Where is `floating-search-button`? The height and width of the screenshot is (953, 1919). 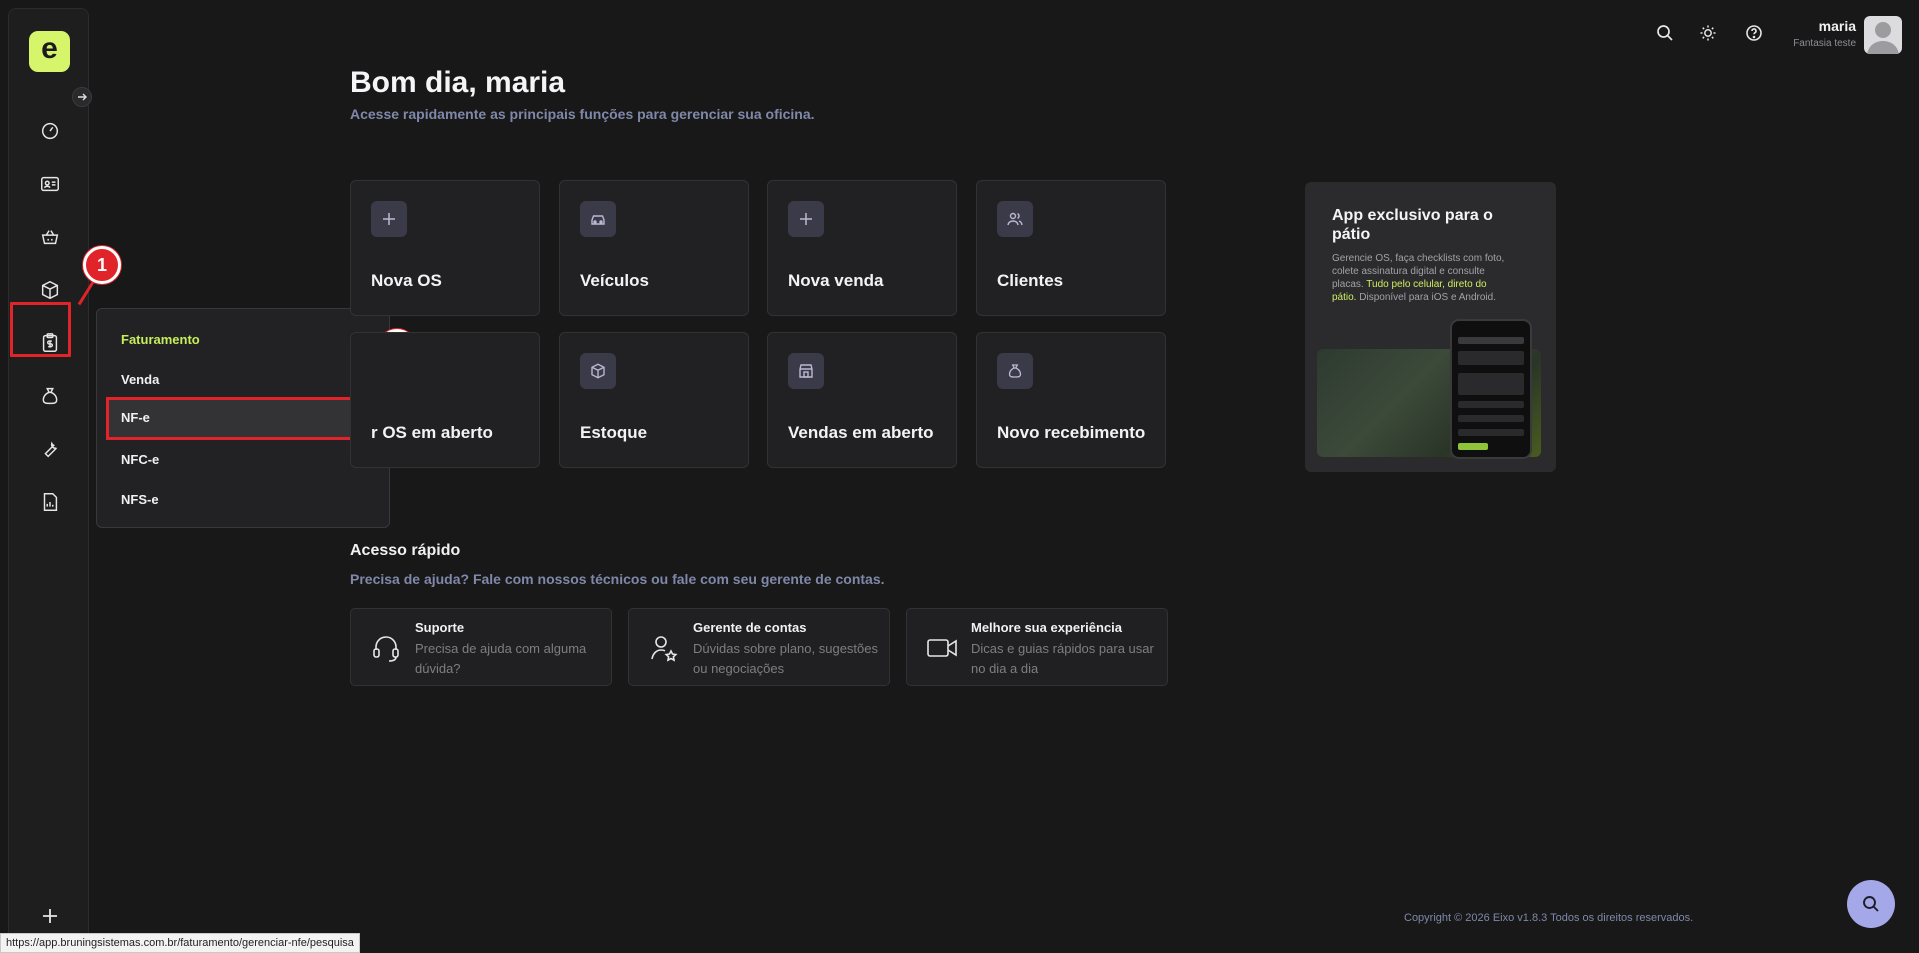 floating-search-button is located at coordinates (1871, 904).